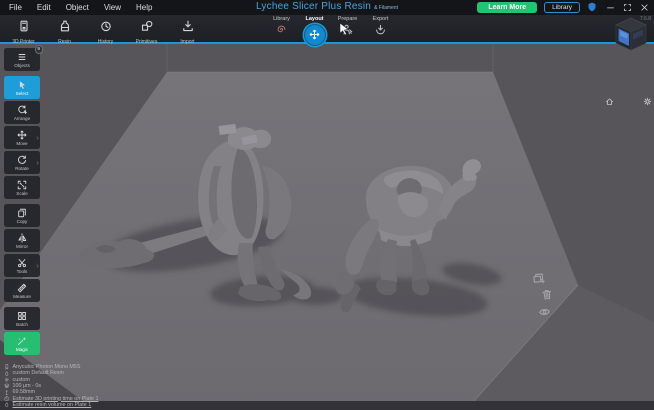  I want to click on sidebar-item-mirror: Mirror, so click(22, 240).